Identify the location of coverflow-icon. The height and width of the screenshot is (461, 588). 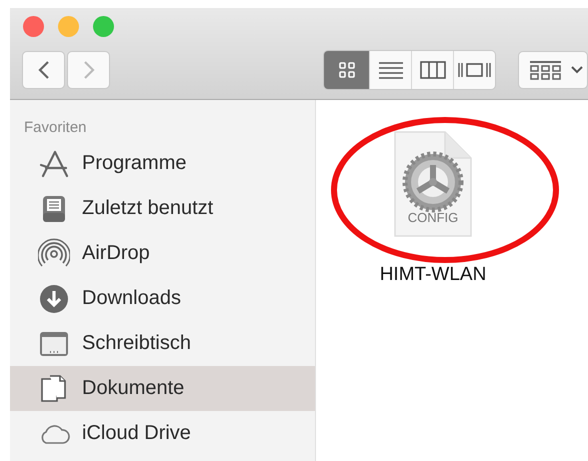
(475, 70).